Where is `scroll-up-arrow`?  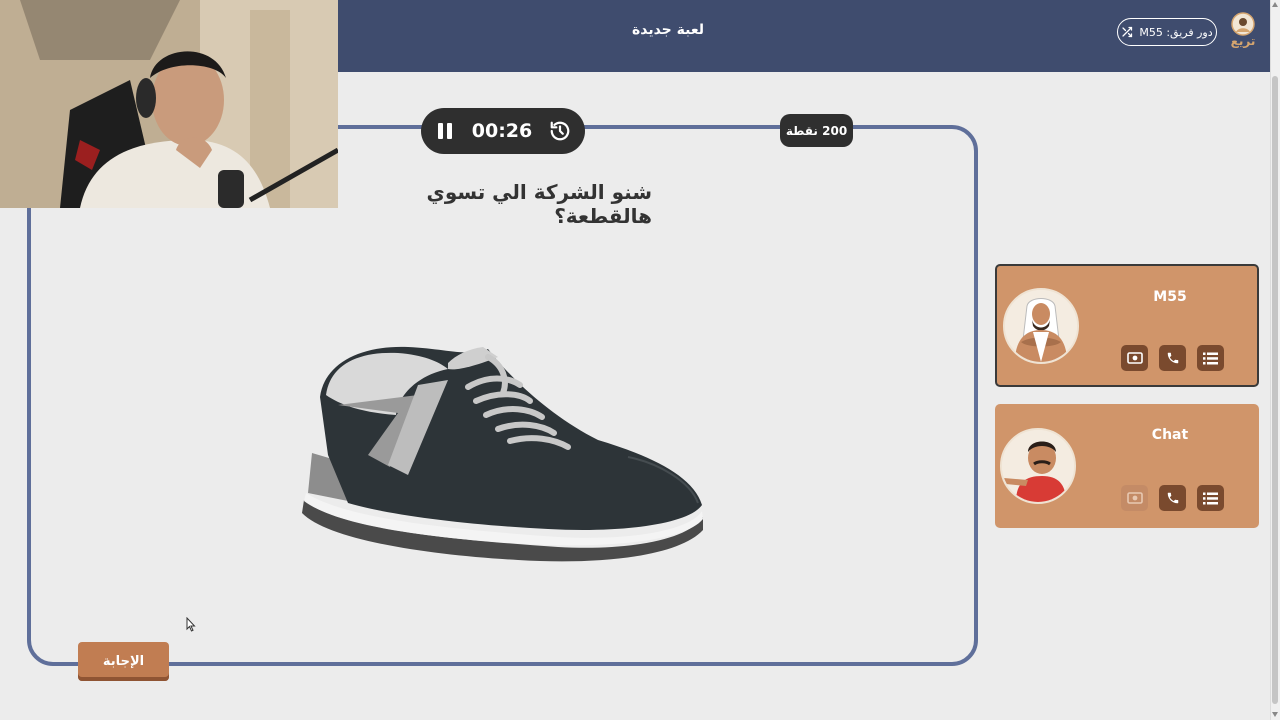
scroll-up-arrow is located at coordinates (1275, 4).